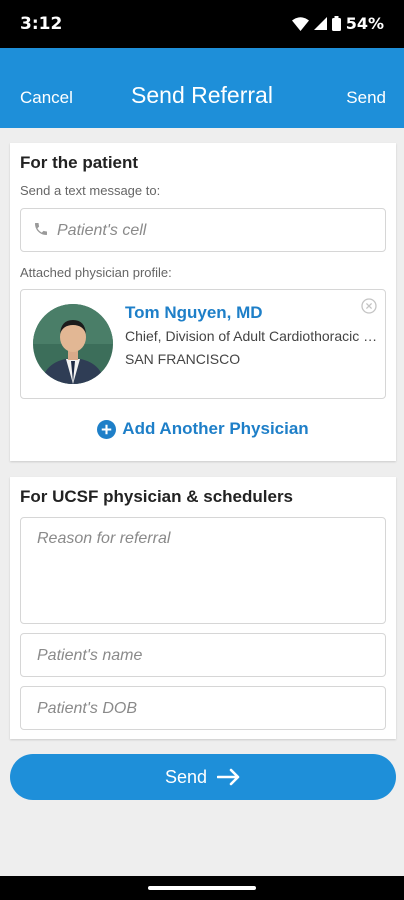  I want to click on page-title: Send Referral, so click(202, 95).